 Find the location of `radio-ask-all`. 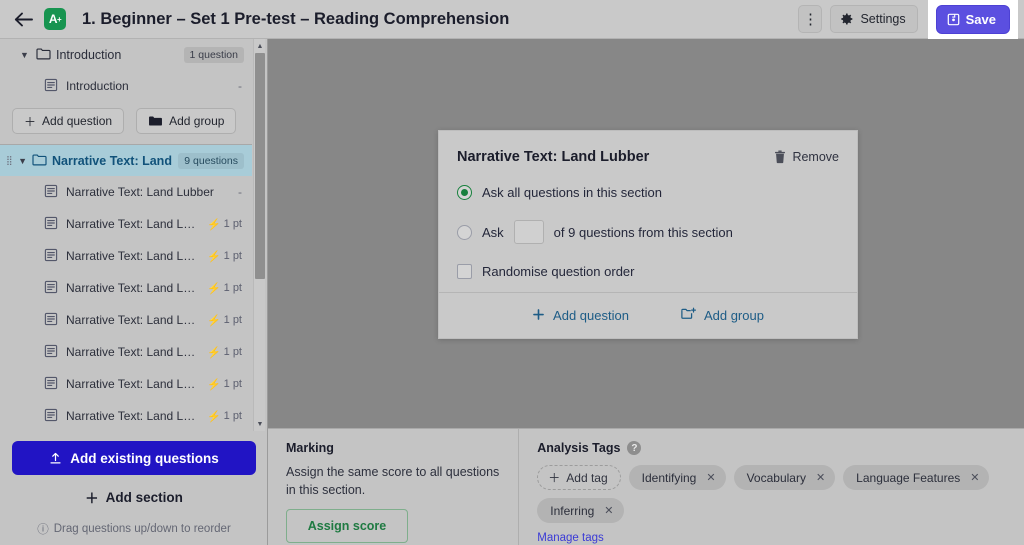

radio-ask-all is located at coordinates (464, 192).